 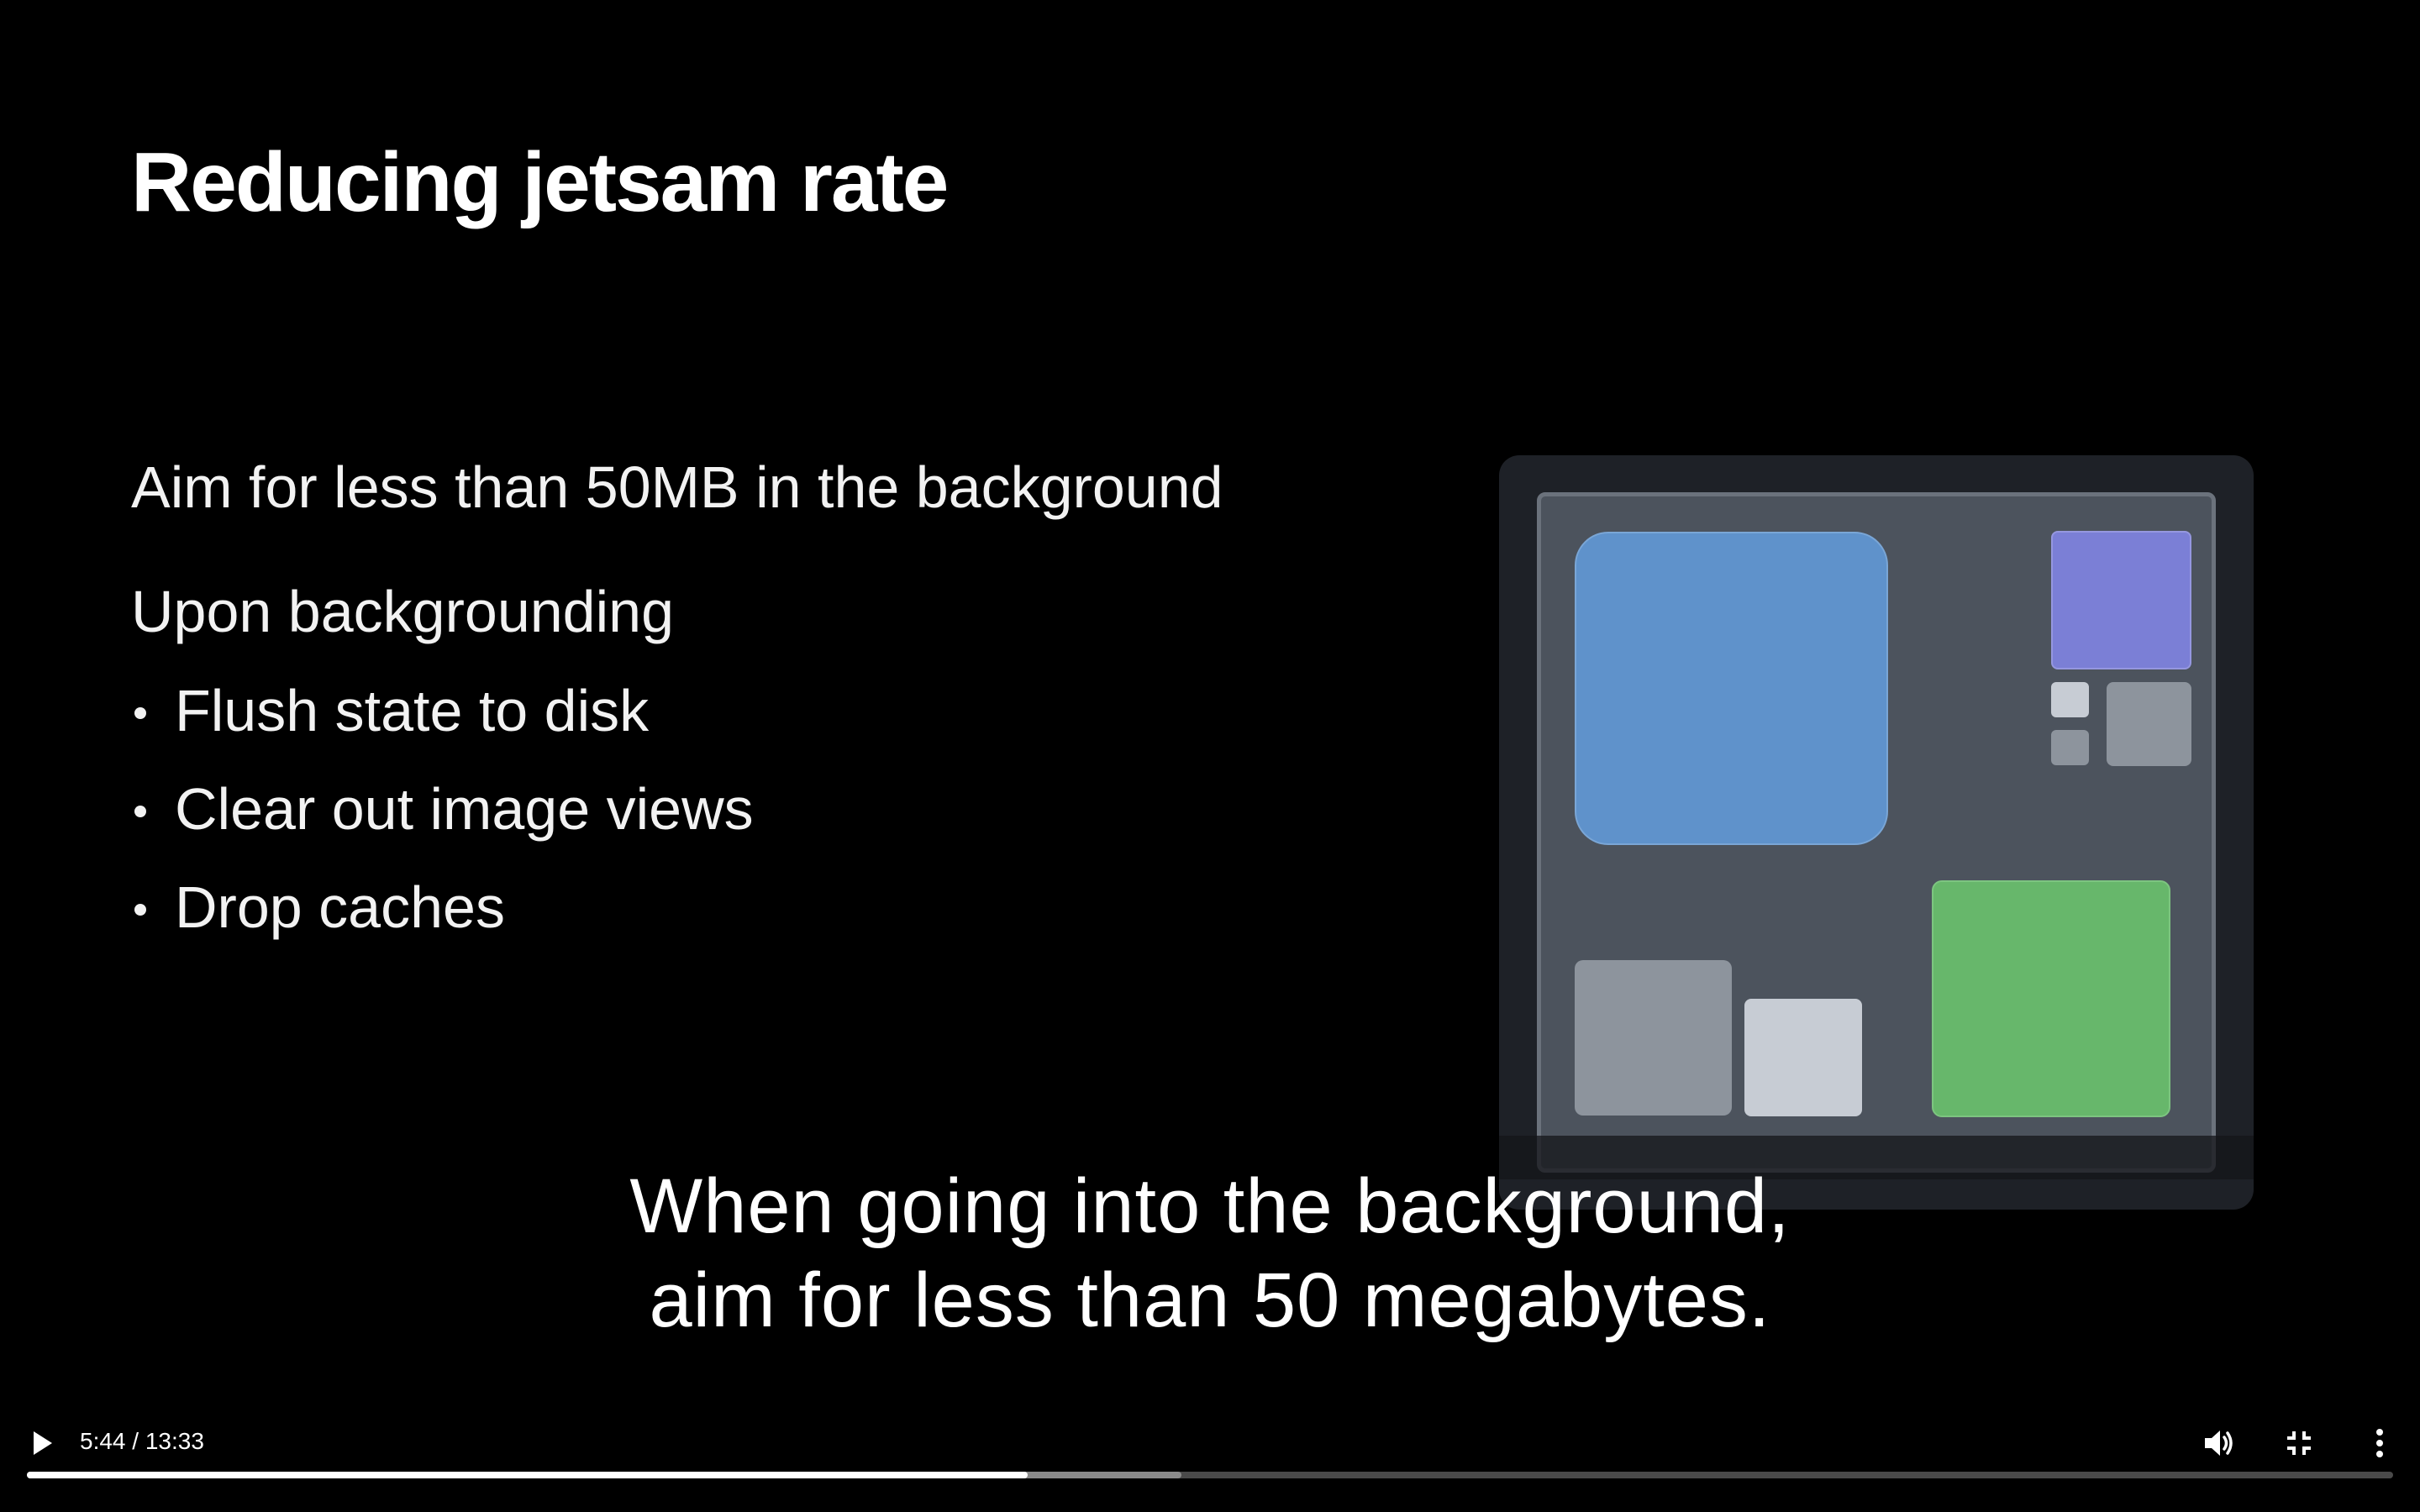 What do you see at coordinates (1803, 1057) in the screenshot?
I see `light-gray-tile` at bounding box center [1803, 1057].